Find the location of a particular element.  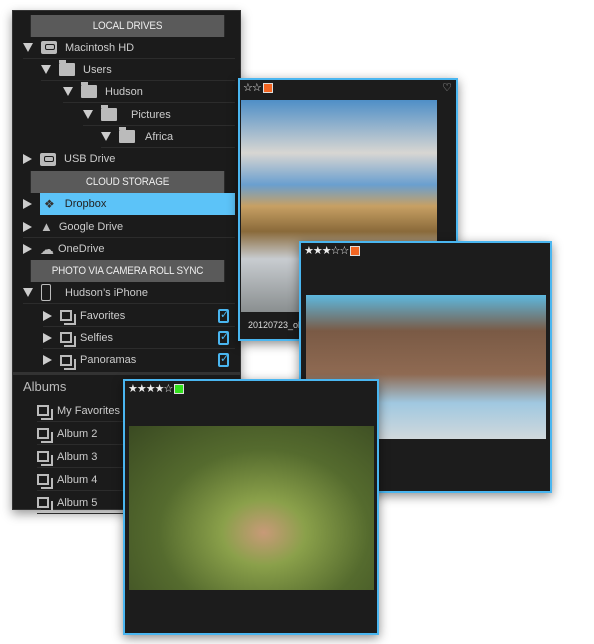

camera-roll-header: PHOTO VIA CAMERA ROLL SYNC is located at coordinates (127, 271).